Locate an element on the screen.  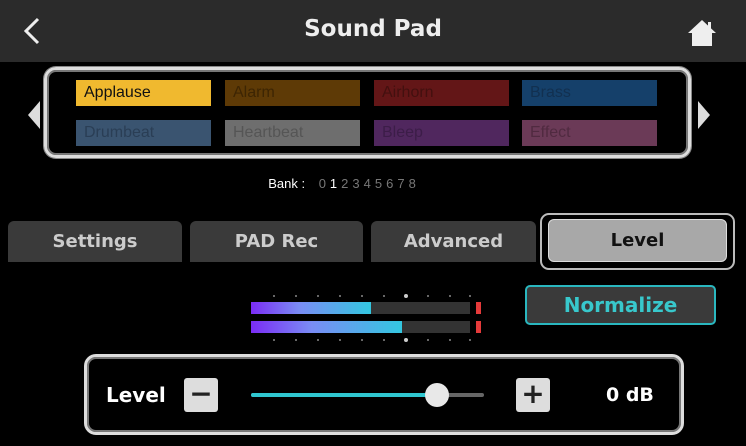
header: Sound Pad is located at coordinates (373, 31).